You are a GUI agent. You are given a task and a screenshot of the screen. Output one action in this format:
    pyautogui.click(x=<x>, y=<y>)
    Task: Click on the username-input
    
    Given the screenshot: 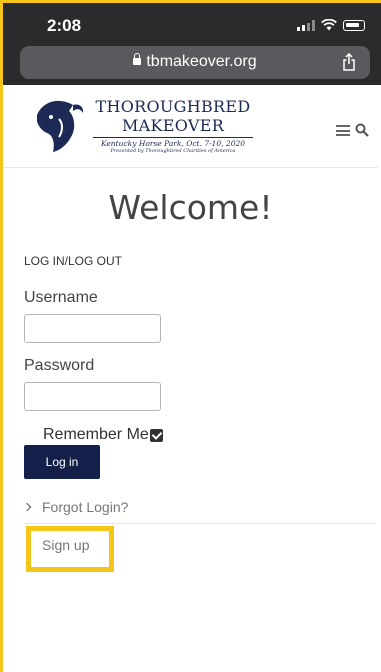 What is the action you would take?
    pyautogui.click(x=92, y=328)
    